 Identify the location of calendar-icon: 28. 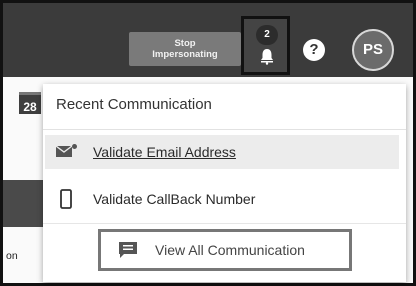
(30, 103).